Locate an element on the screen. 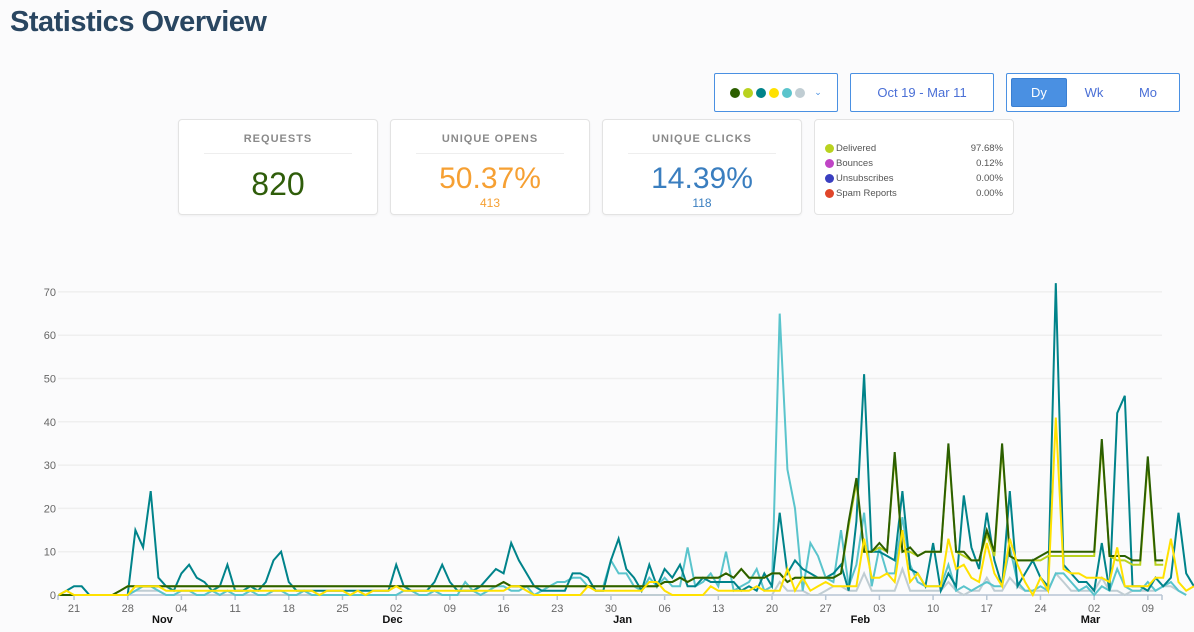 Image resolution: width=1194 pixels, height=632 pixels. x-month-label: Feb is located at coordinates (861, 620).